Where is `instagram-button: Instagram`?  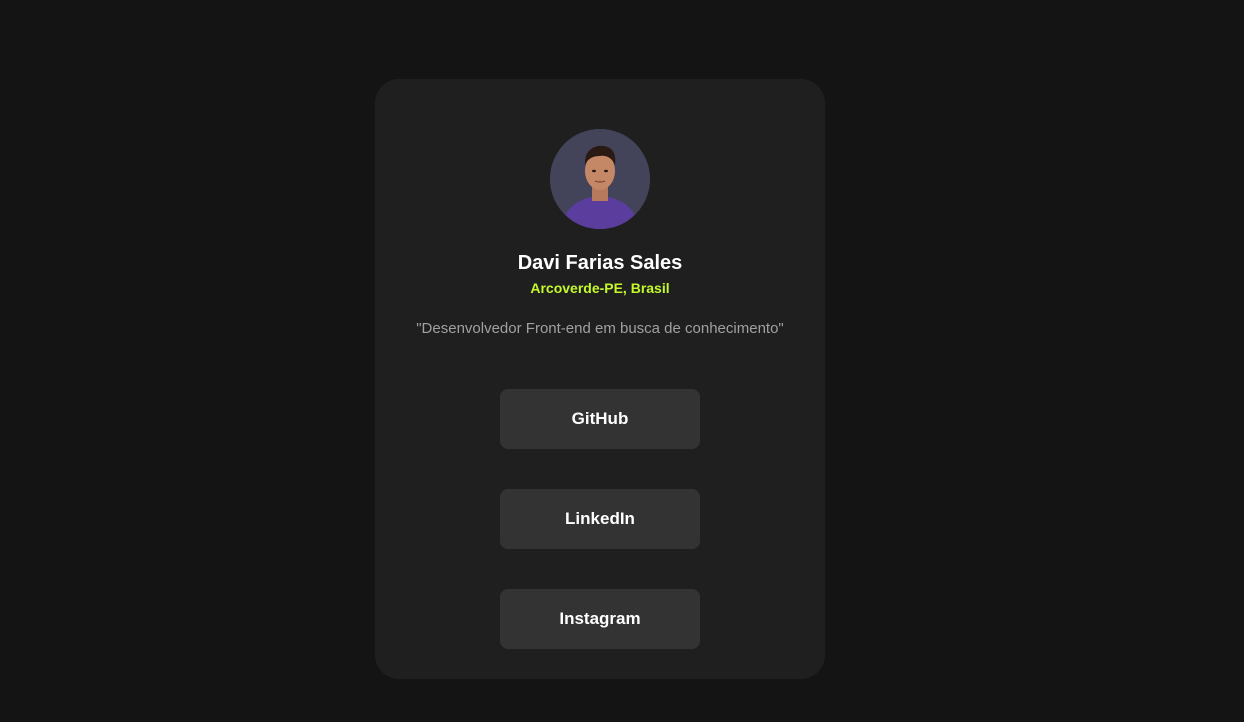
instagram-button: Instagram is located at coordinates (600, 619).